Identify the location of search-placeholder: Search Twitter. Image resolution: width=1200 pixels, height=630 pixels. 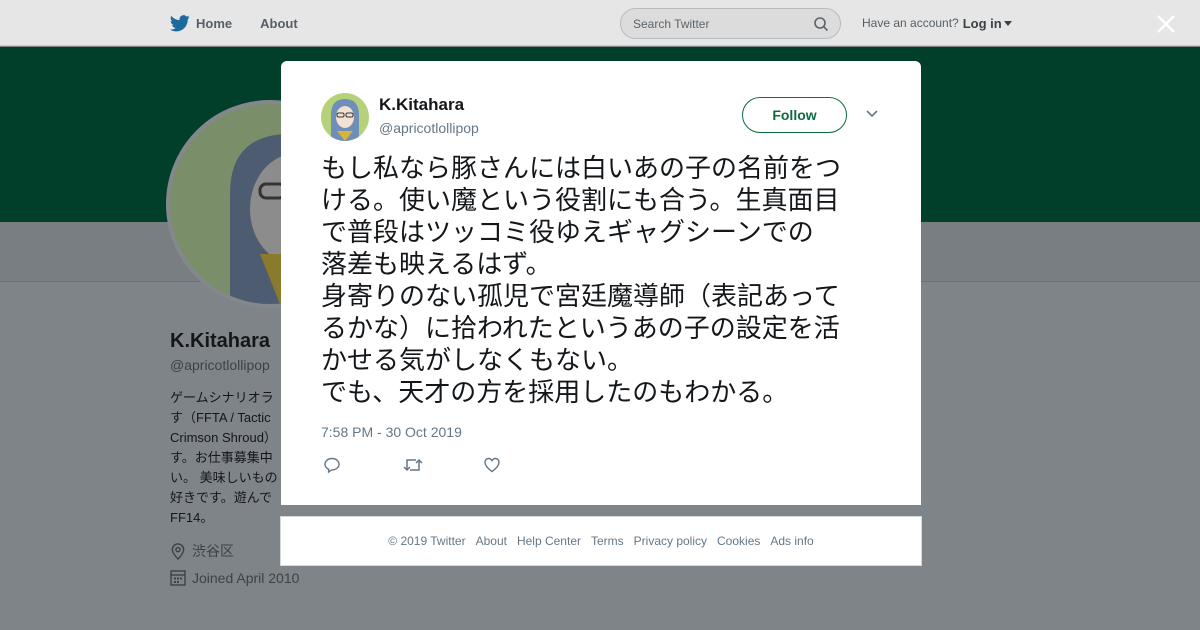
(671, 23).